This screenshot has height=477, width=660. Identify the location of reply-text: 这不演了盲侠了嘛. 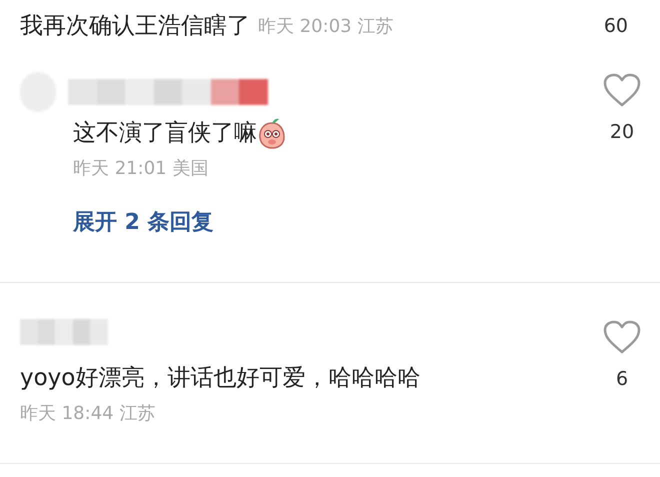
(165, 133).